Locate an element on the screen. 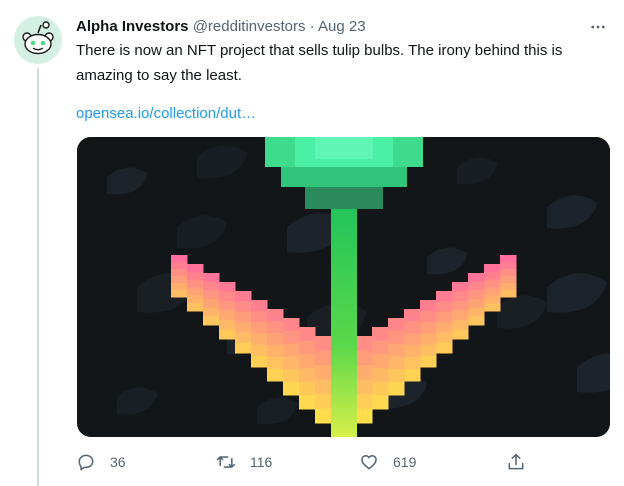 The width and height of the screenshot is (624, 486). share-button is located at coordinates (516, 462).